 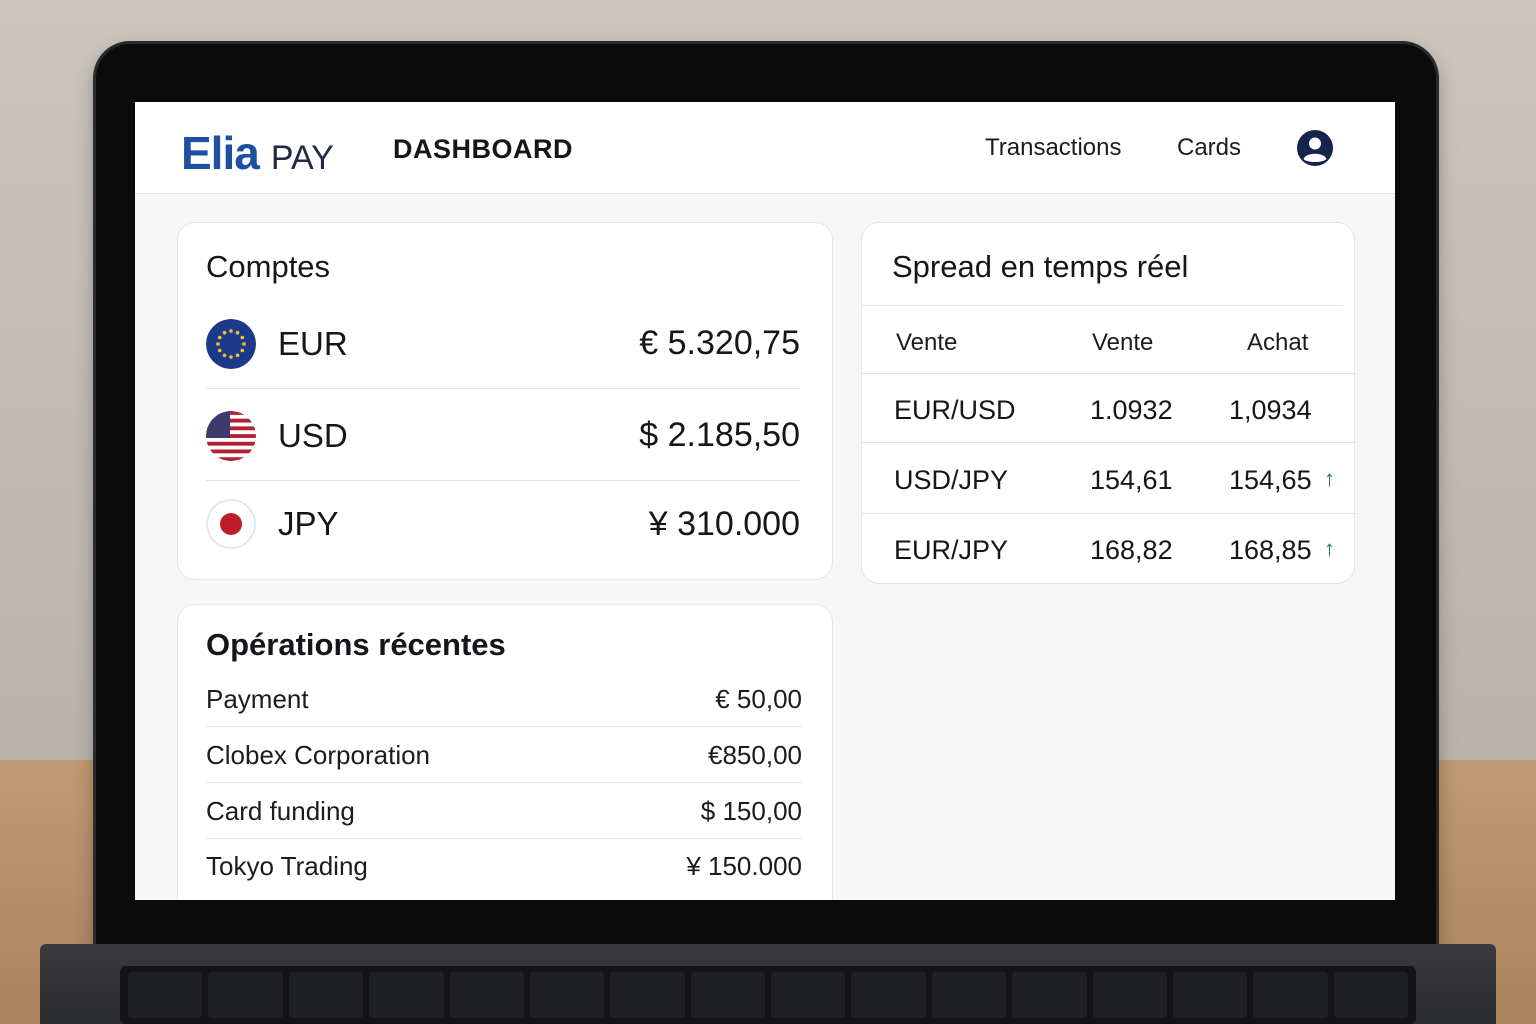 I want to click on account-balance: $ 2.185,50, so click(x=719, y=435).